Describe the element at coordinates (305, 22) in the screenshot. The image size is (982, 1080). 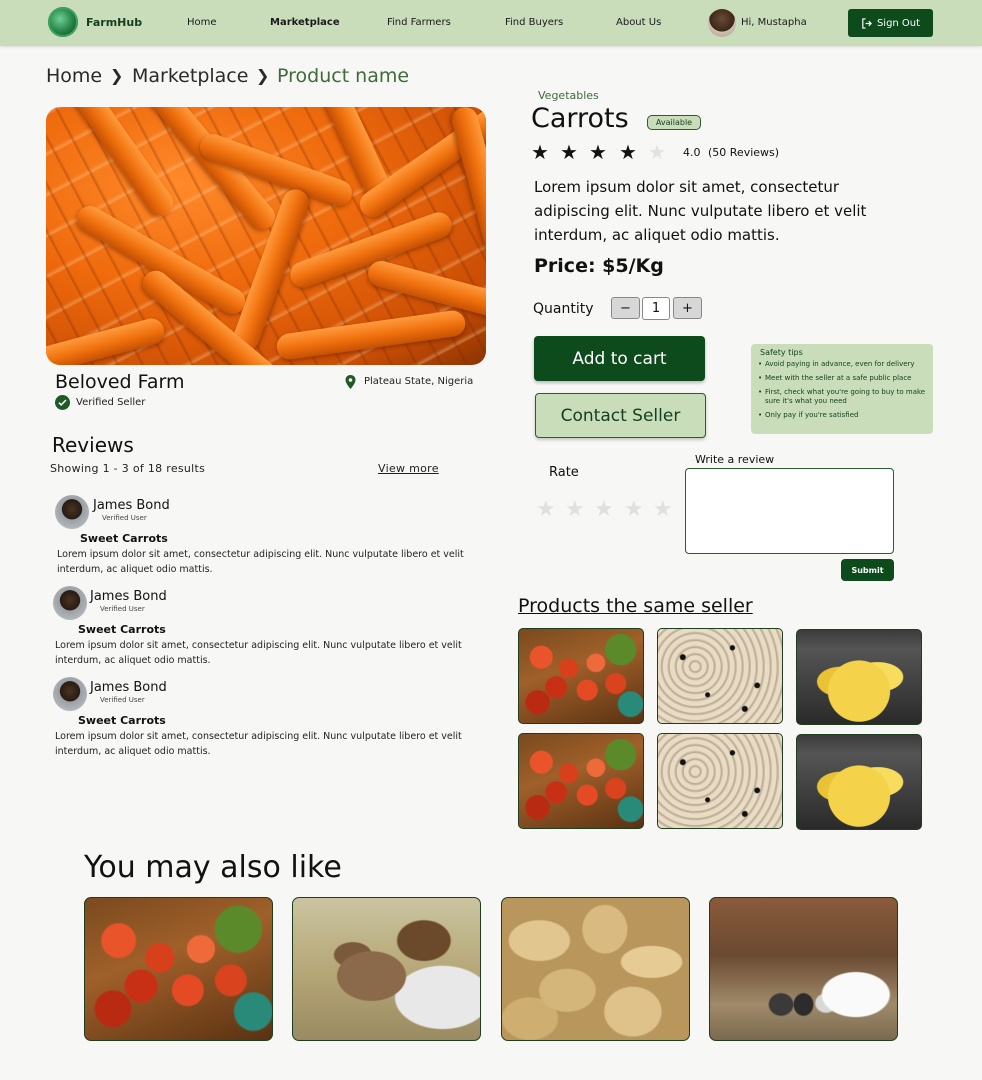
I see `nav-marketplace-link: Marketplace` at that location.